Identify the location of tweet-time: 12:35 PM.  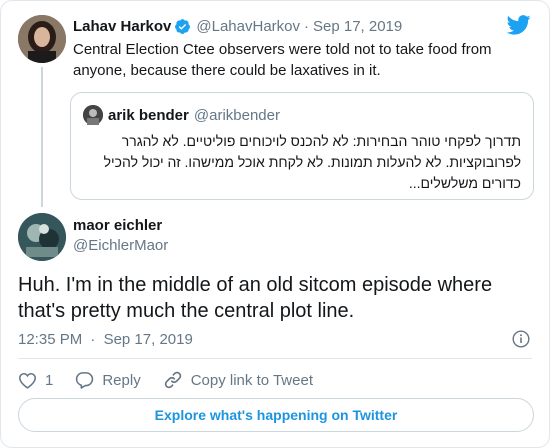
(50, 339).